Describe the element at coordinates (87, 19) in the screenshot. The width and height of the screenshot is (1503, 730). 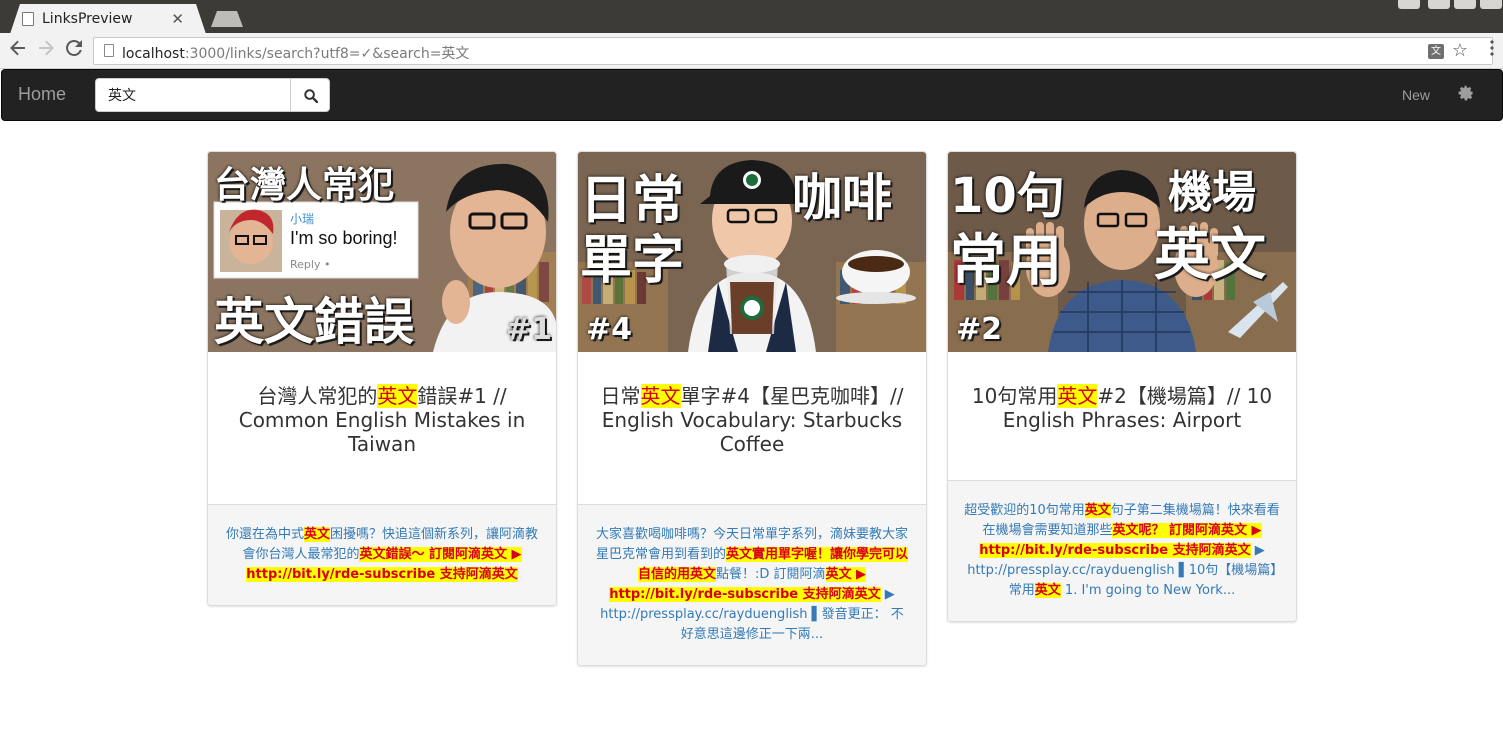
I see `tab-title: LinksPreview` at that location.